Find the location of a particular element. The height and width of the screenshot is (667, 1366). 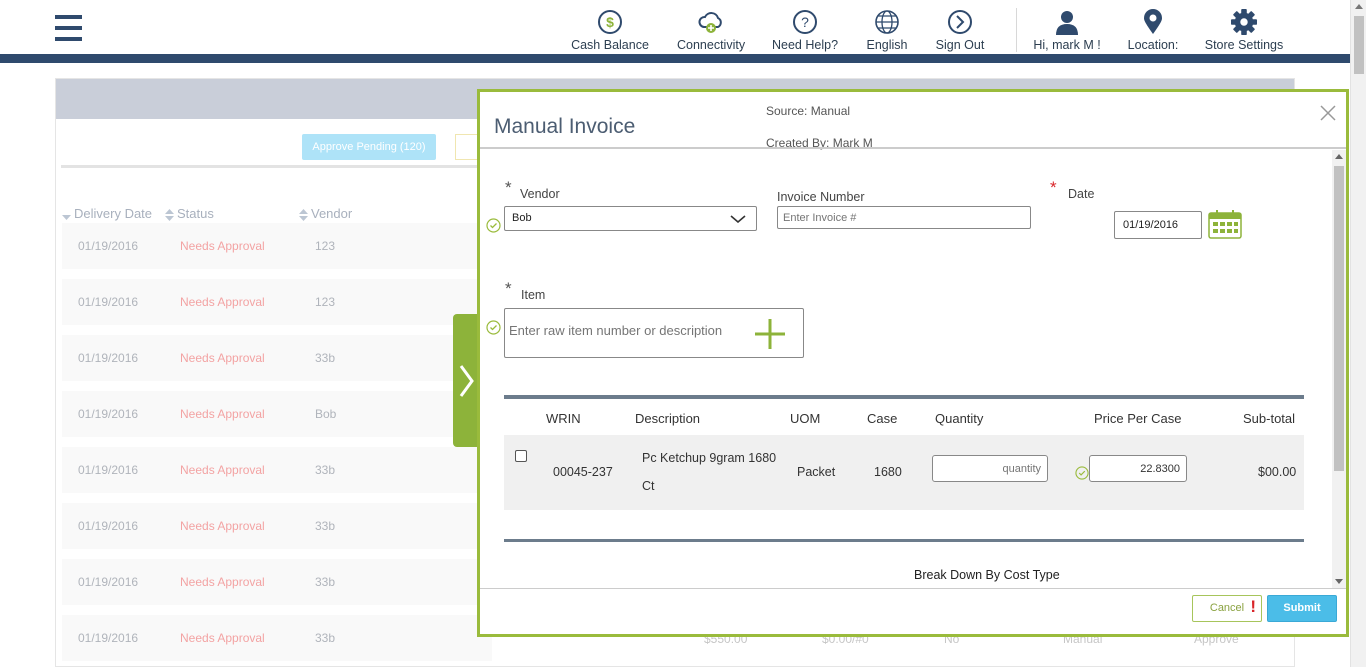

cell-subtotal: $00.00 is located at coordinates (1277, 472).